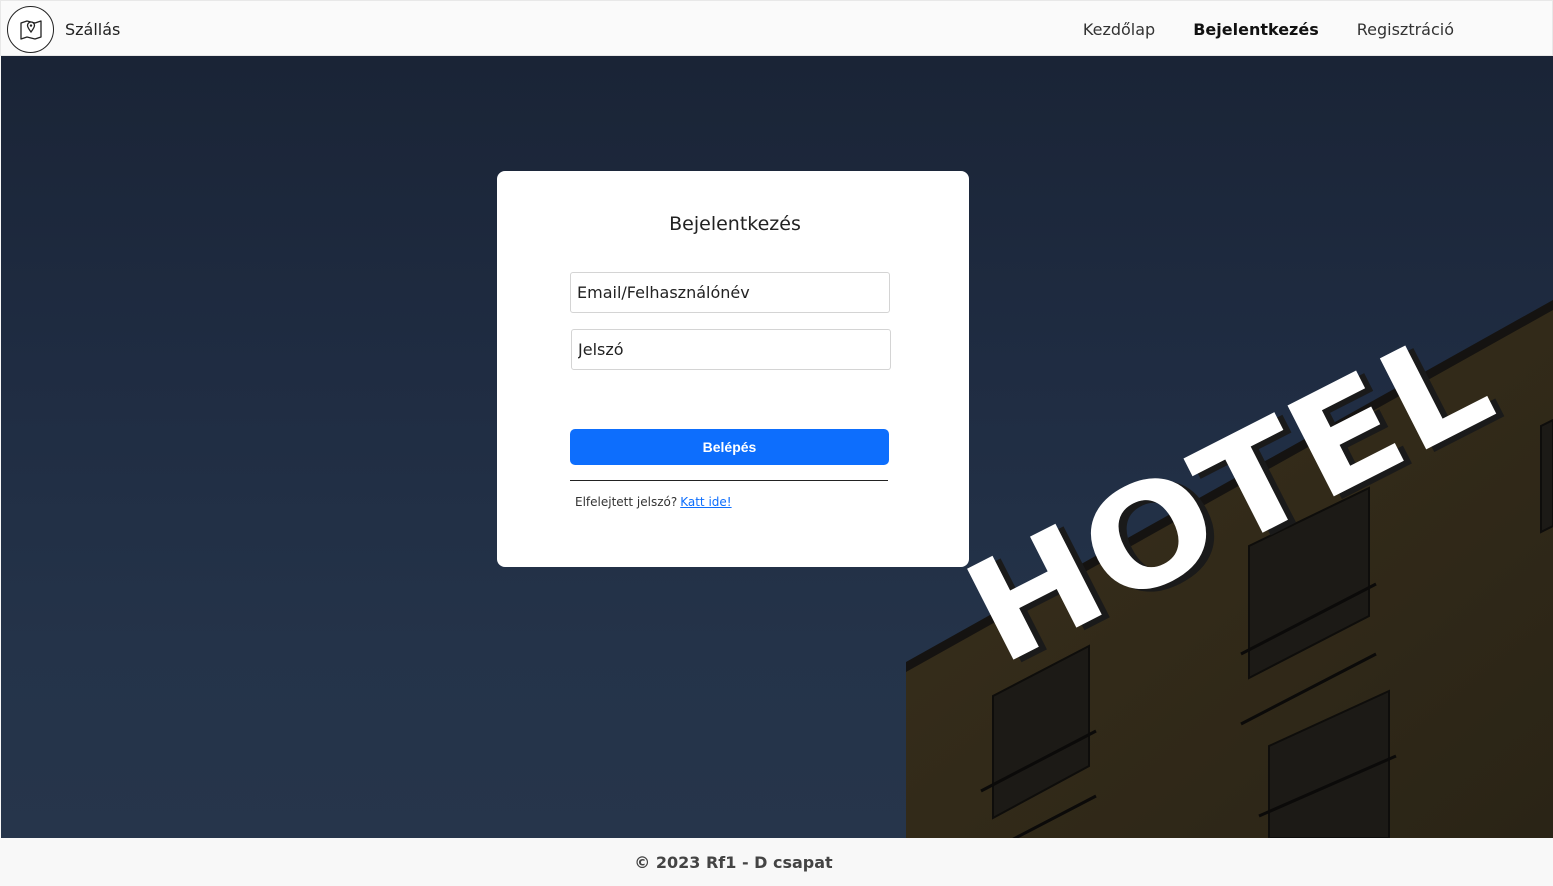 The width and height of the screenshot is (1553, 886). Describe the element at coordinates (1256, 29) in the screenshot. I see `nav-link-login: Bejelentkezés` at that location.